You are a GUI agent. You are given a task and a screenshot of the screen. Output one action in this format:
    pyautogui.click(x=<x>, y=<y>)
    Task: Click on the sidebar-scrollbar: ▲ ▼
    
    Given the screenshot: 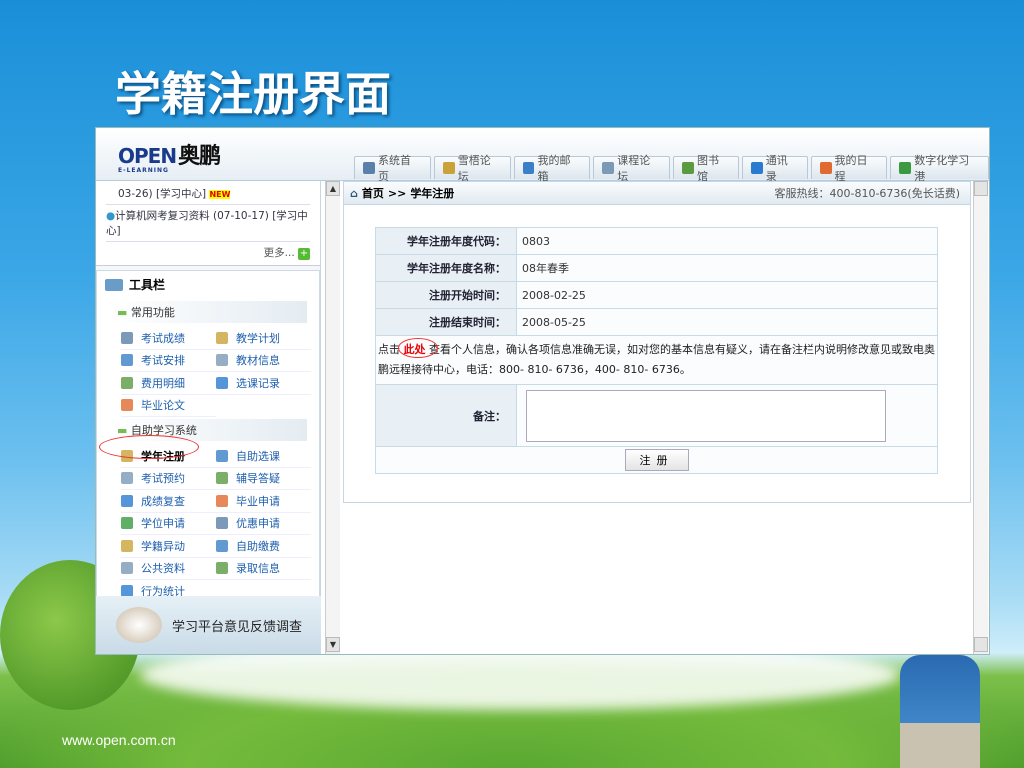 What is the action you would take?
    pyautogui.click(x=332, y=417)
    